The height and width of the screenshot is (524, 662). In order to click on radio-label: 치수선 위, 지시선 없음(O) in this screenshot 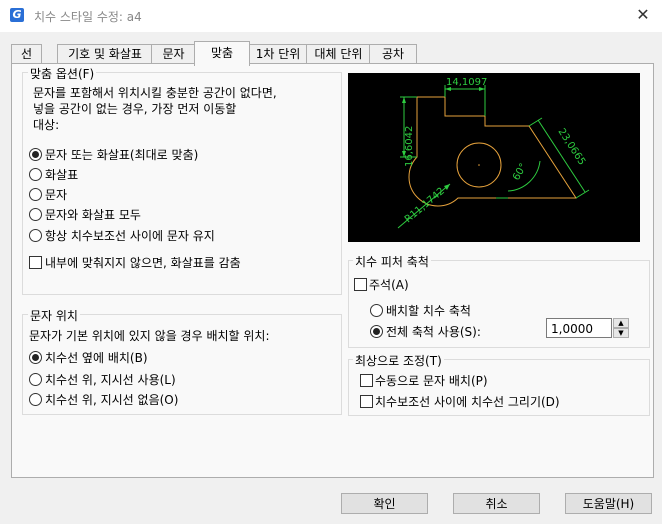, I will do `click(112, 400)`.